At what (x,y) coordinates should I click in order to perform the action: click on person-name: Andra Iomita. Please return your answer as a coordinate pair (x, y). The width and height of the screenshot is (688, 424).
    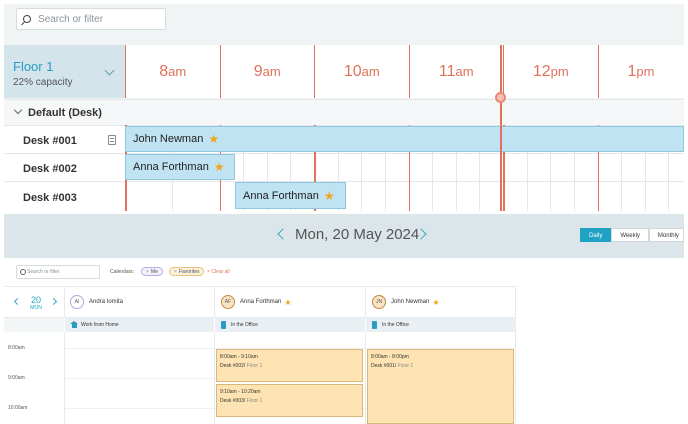
    Looking at the image, I should click on (106, 302).